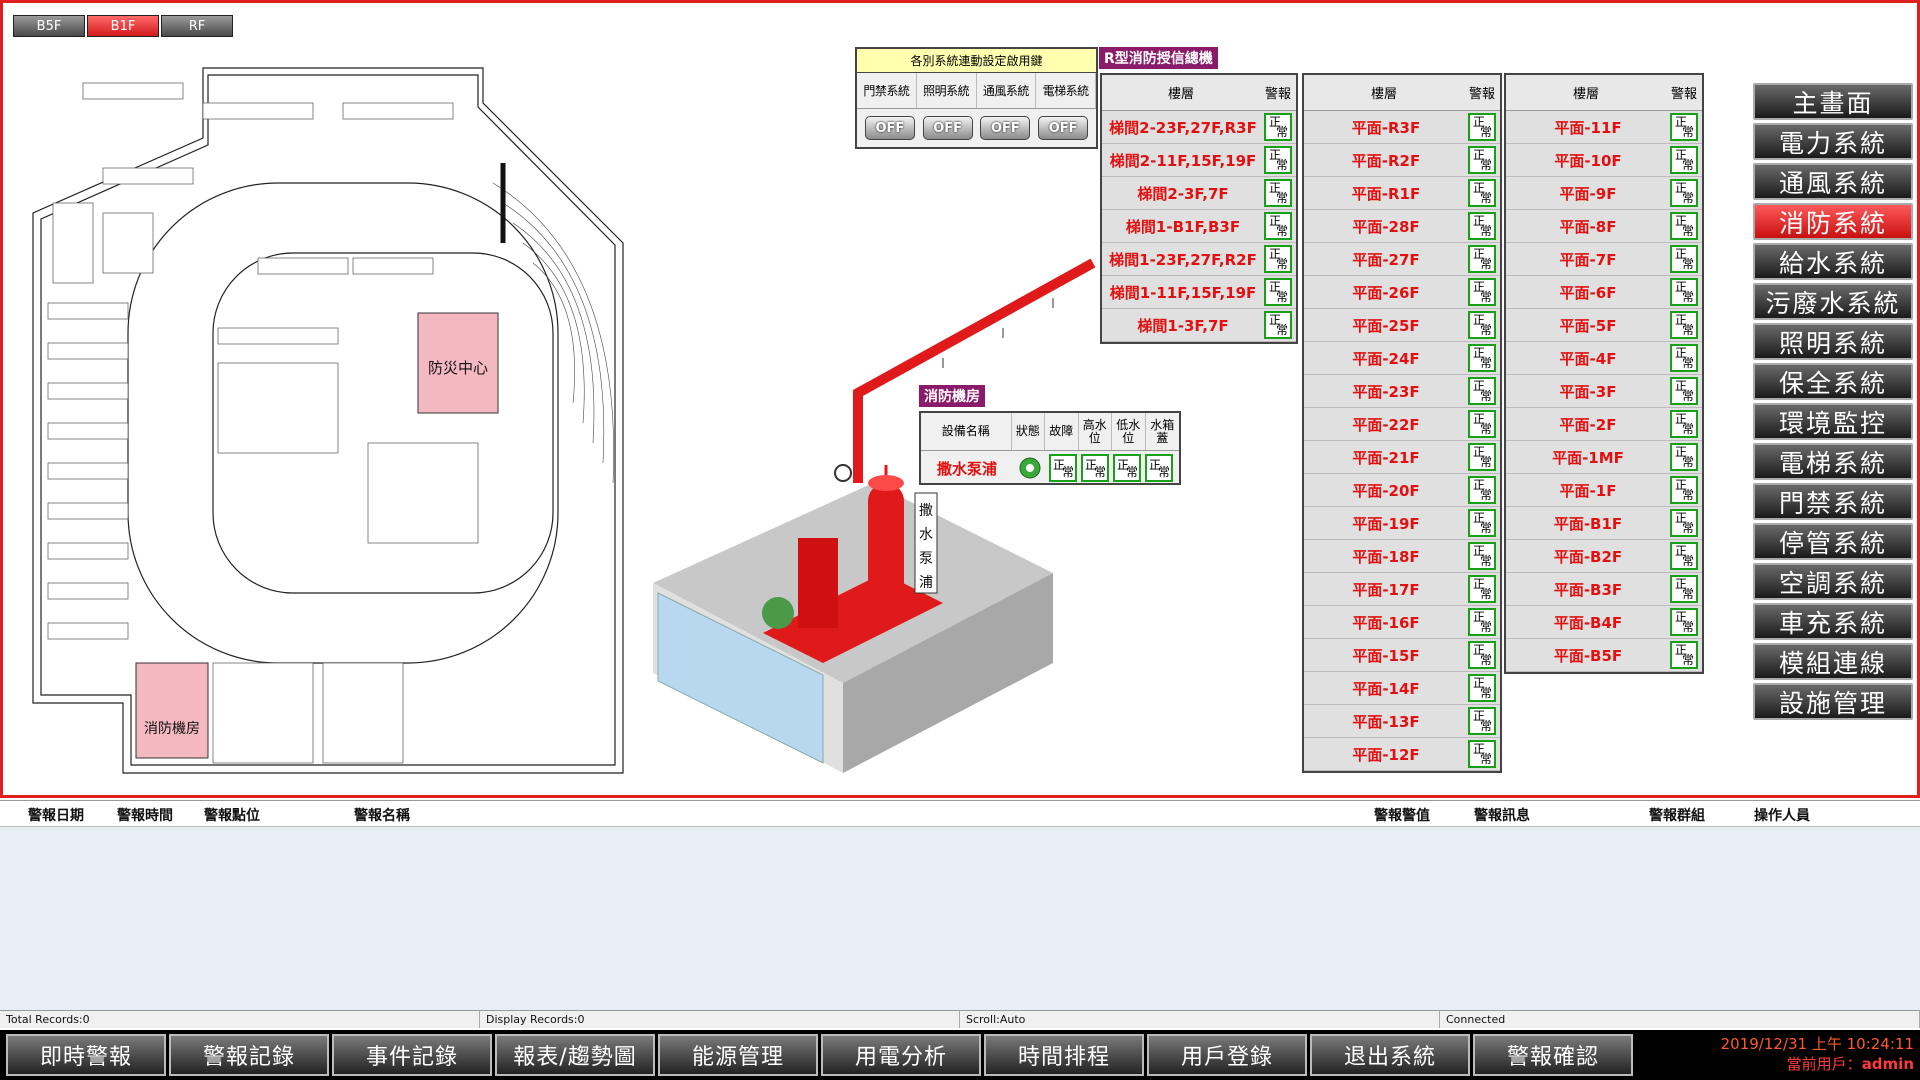 The width and height of the screenshot is (1920, 1080). I want to click on alarm-col-name: 警報名稱, so click(382, 815).